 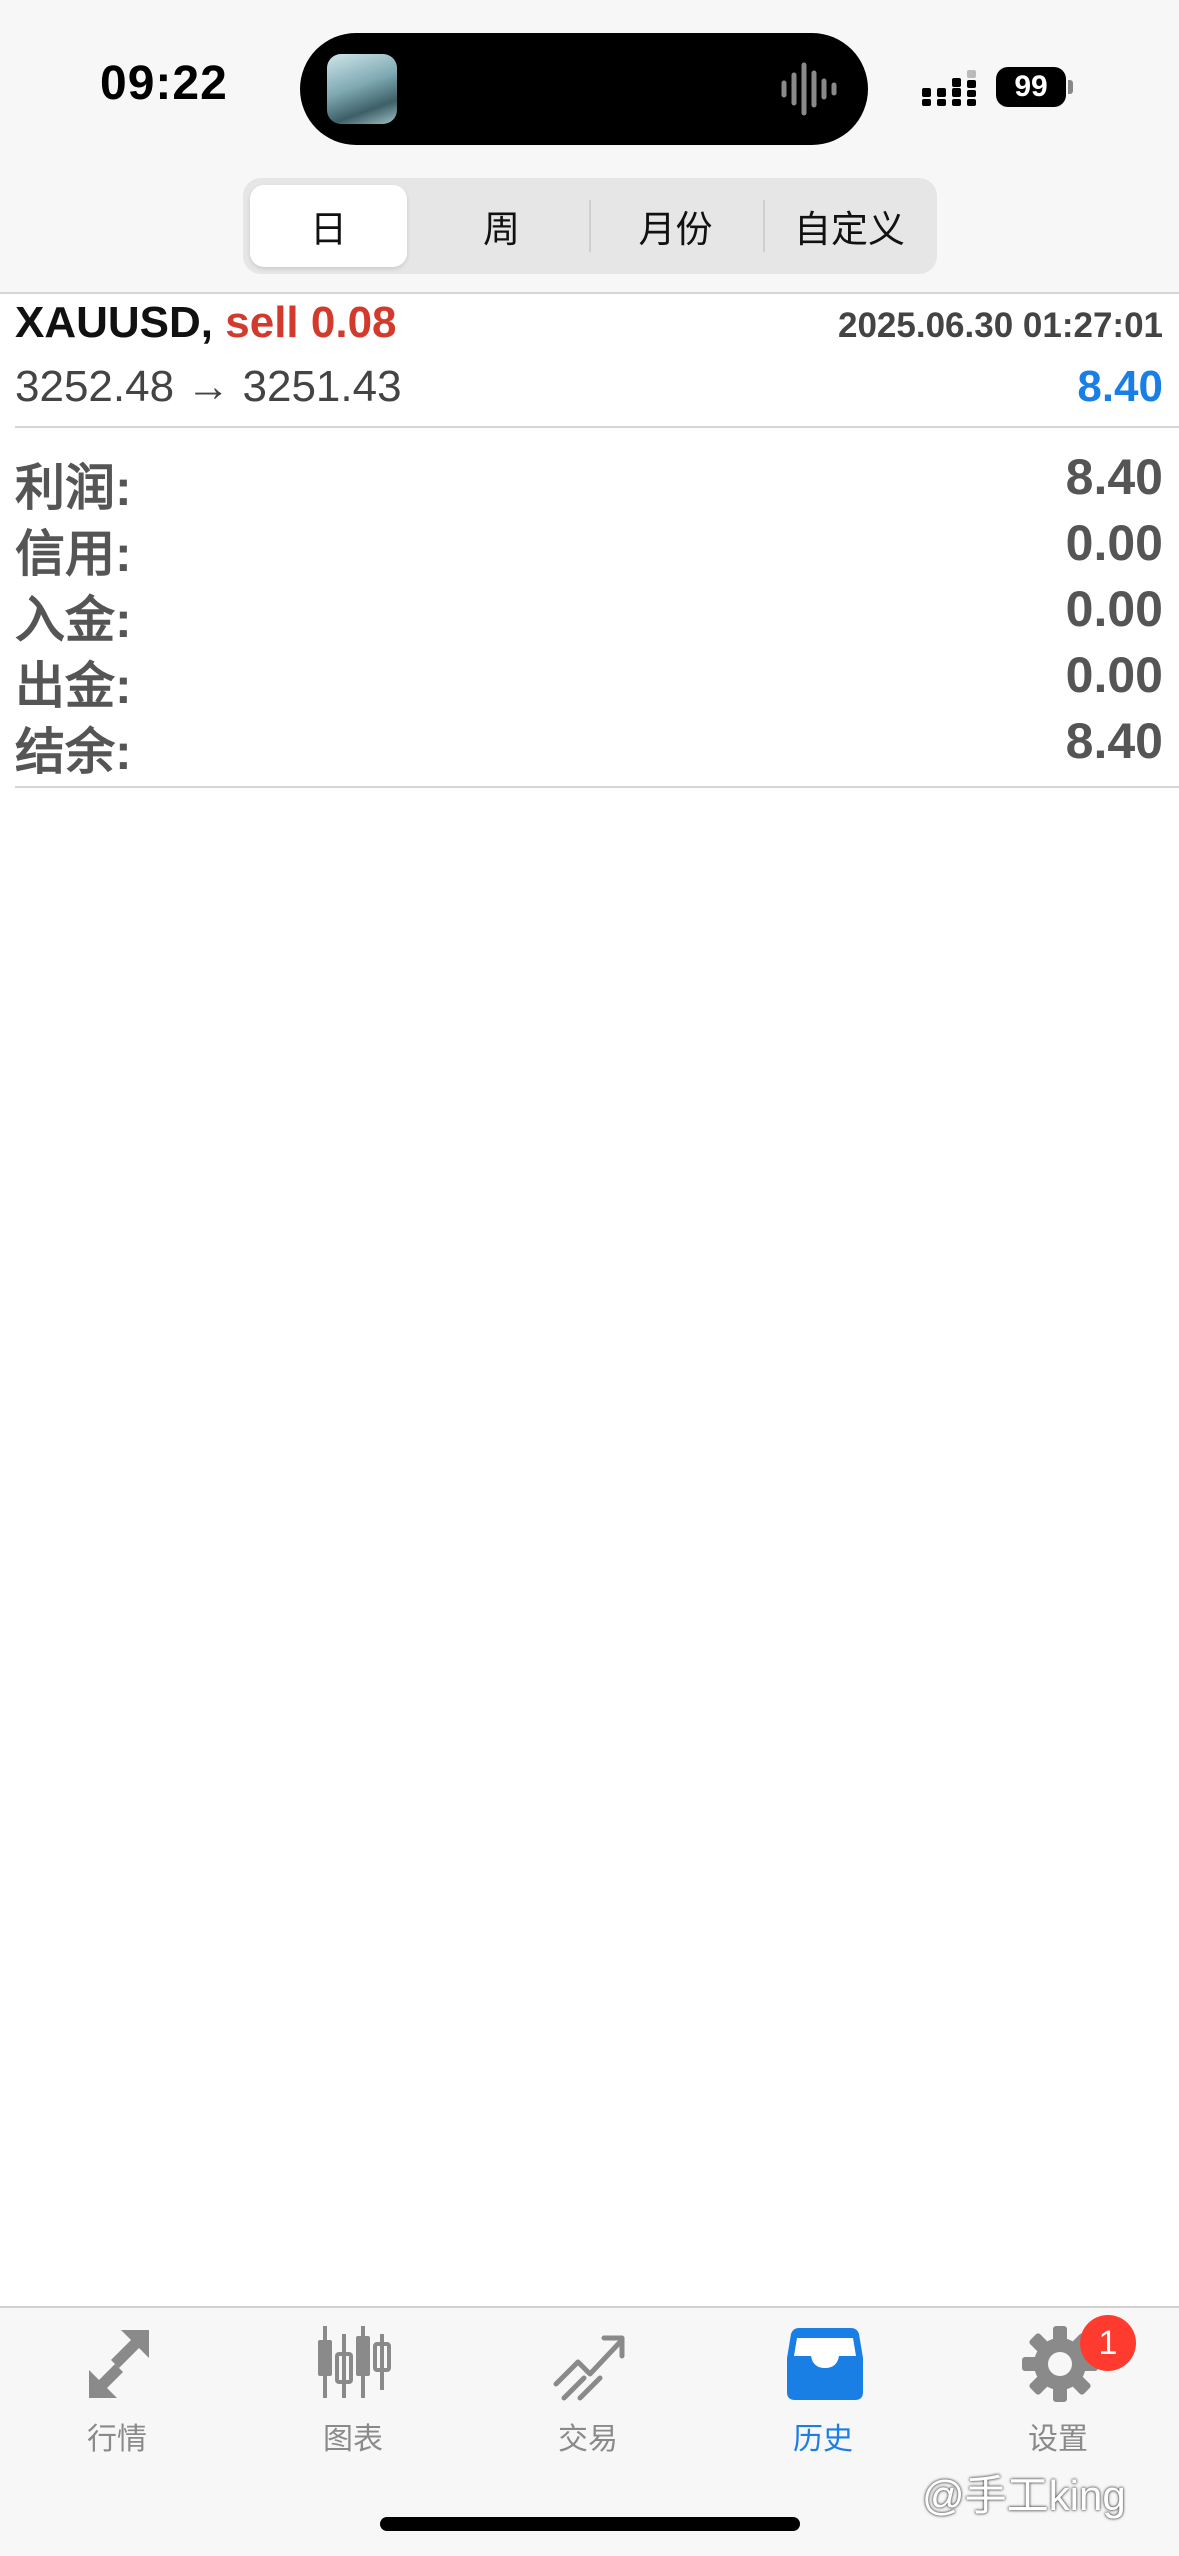 What do you see at coordinates (73, 752) in the screenshot?
I see `summary-label: 结余:` at bounding box center [73, 752].